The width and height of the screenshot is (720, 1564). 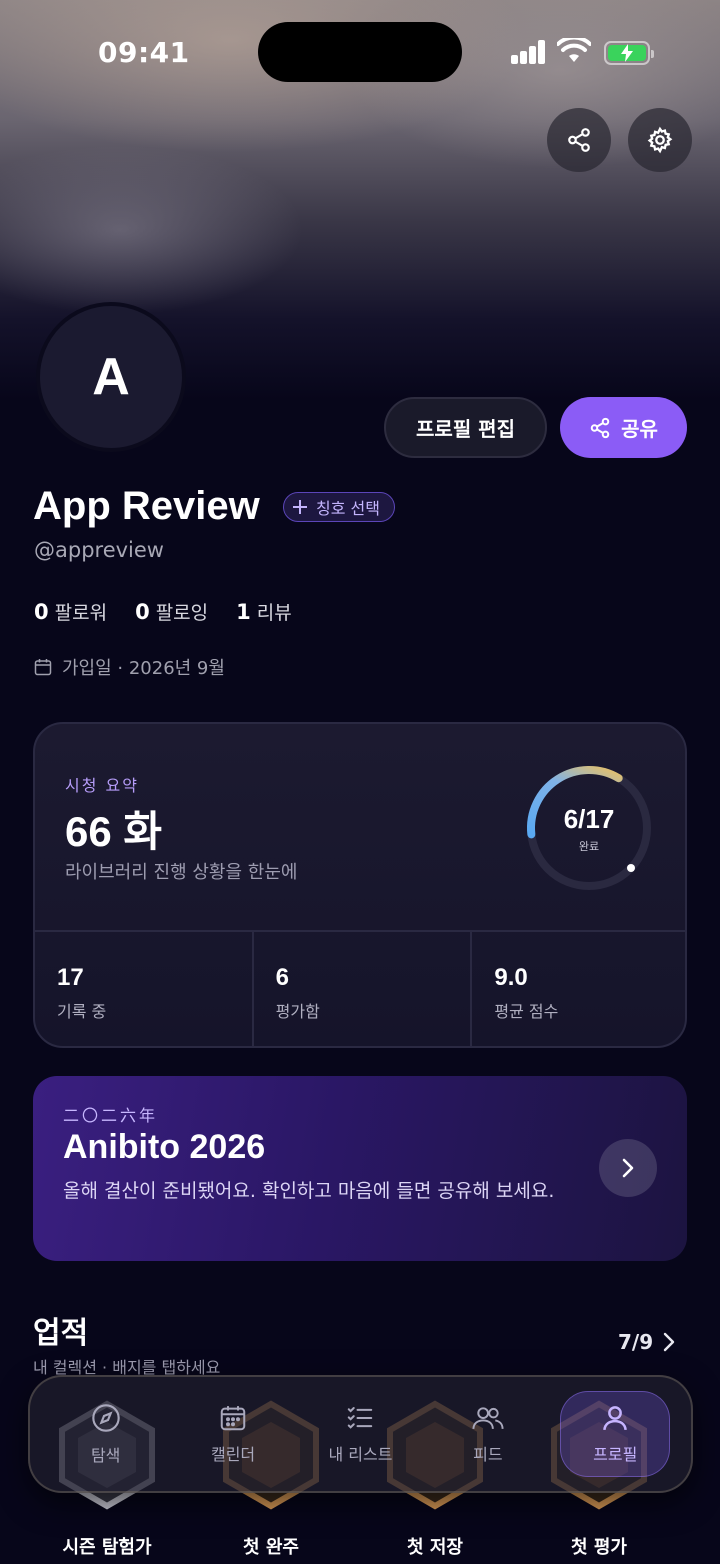 What do you see at coordinates (82, 1011) in the screenshot?
I see `stat-label: 기록 중` at bounding box center [82, 1011].